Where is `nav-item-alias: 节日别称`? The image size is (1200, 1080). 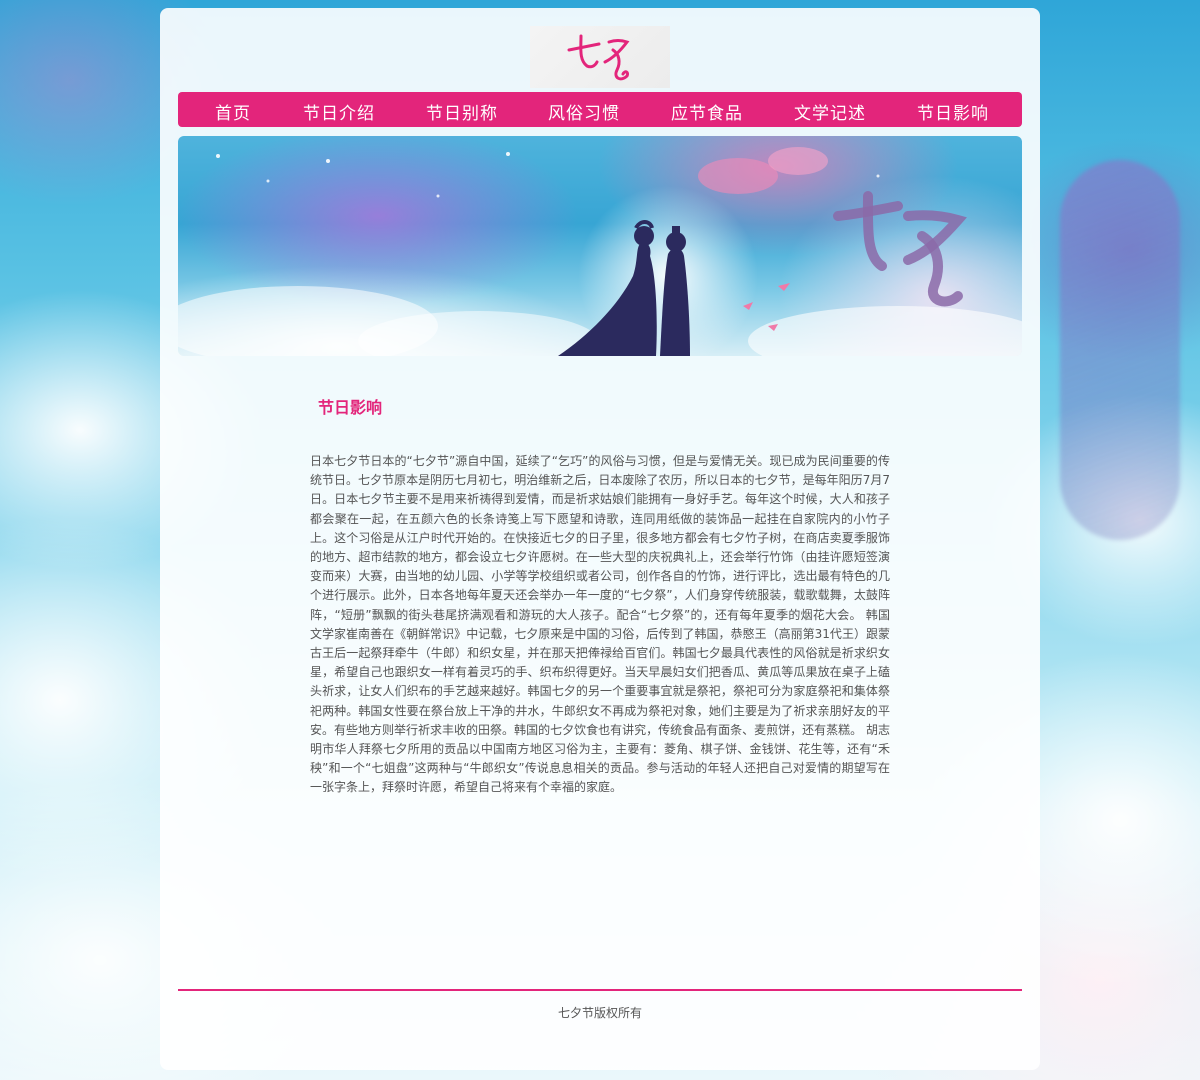 nav-item-alias: 节日别称 is located at coordinates (462, 111).